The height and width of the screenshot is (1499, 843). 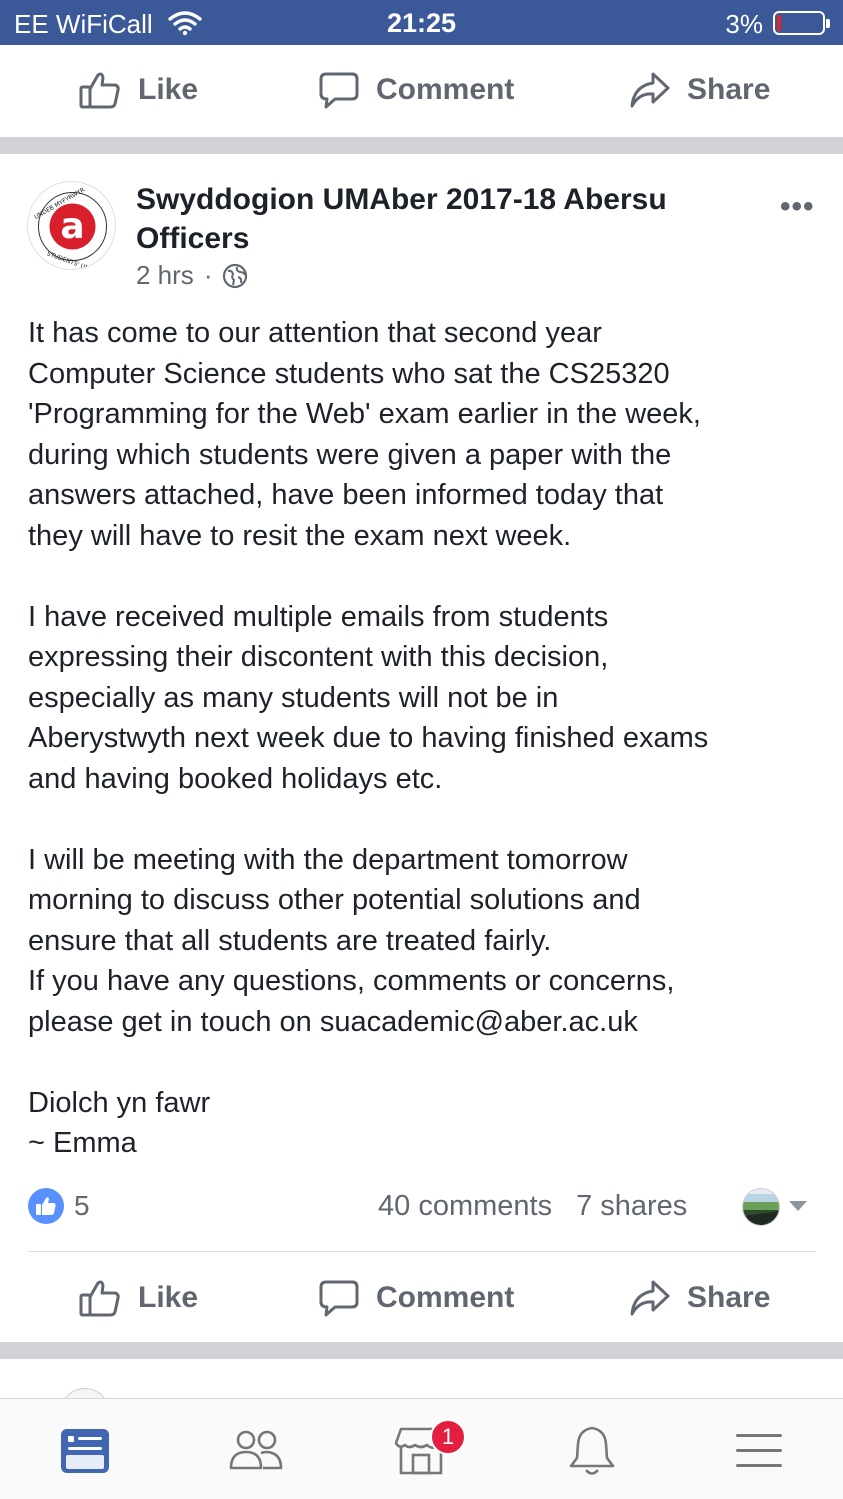 I want to click on globe-icon, so click(x=235, y=275).